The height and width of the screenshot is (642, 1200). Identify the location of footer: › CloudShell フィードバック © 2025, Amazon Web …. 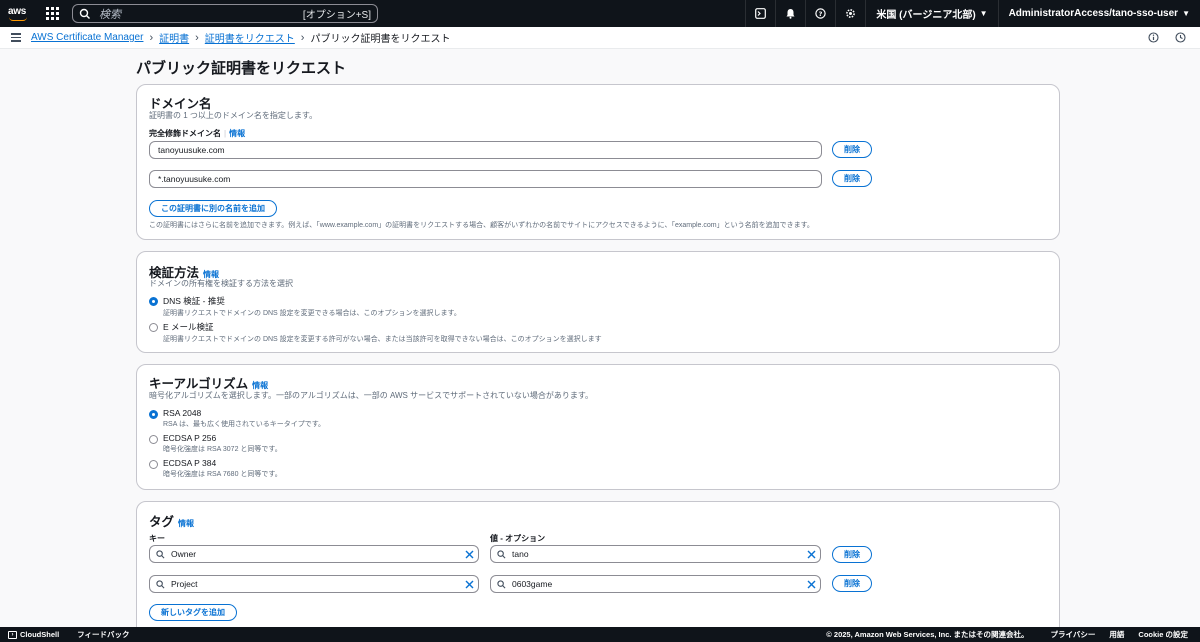
(600, 634).